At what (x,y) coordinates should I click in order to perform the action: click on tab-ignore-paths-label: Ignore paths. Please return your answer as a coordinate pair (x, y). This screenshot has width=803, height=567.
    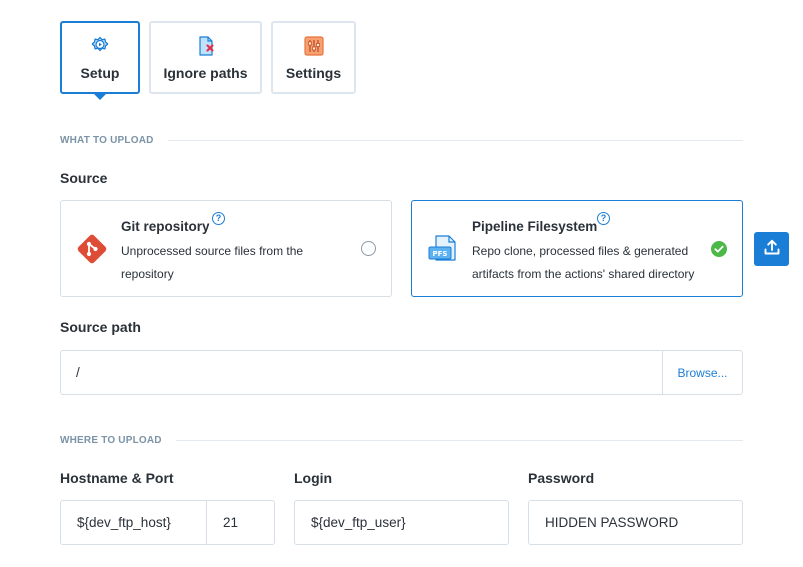
    Looking at the image, I should click on (205, 73).